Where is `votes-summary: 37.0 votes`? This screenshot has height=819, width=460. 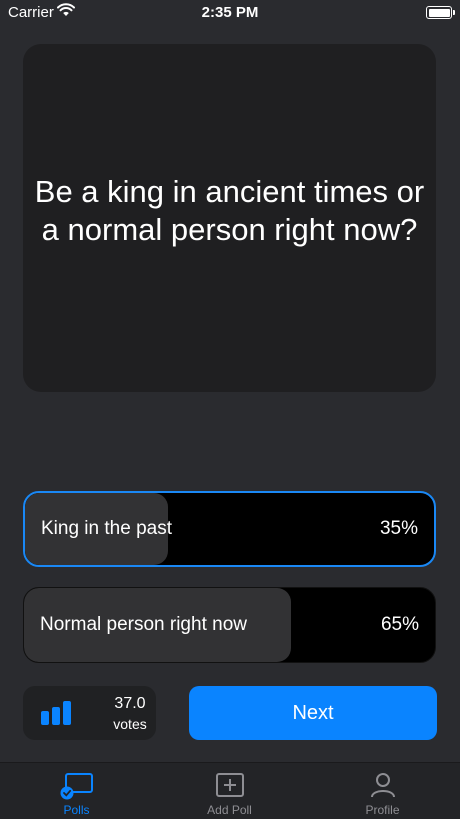
votes-summary: 37.0 votes is located at coordinates (89, 713).